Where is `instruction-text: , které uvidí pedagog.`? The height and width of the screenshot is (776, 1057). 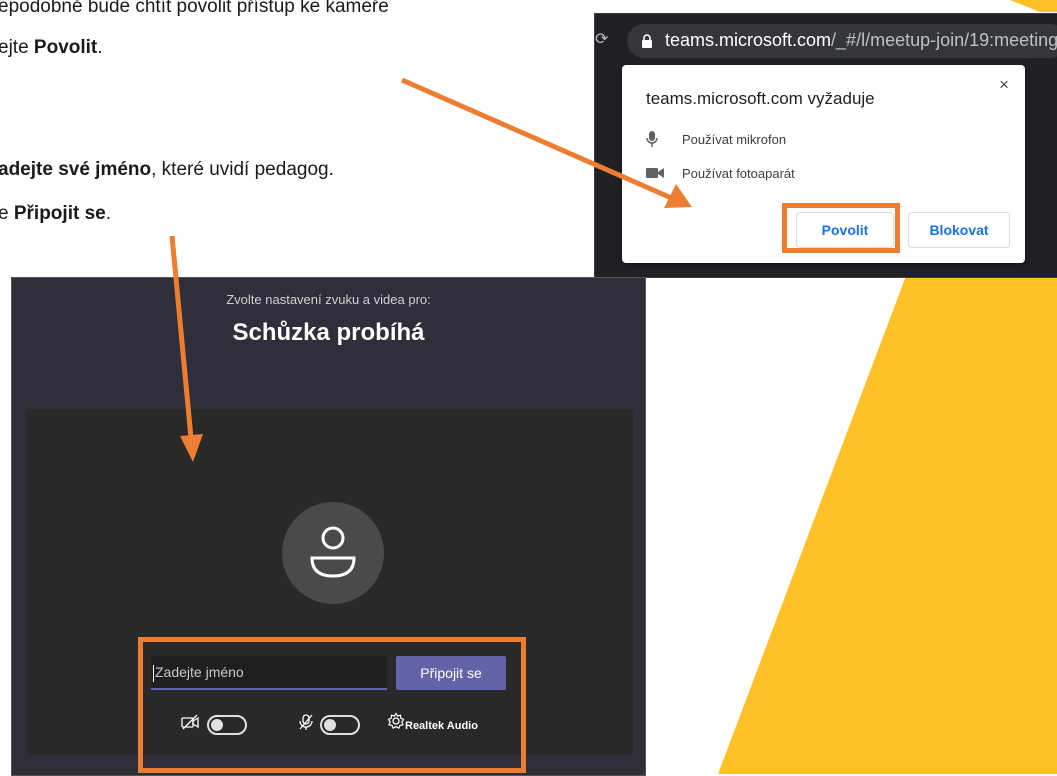 instruction-text: , které uvidí pedagog. is located at coordinates (242, 169).